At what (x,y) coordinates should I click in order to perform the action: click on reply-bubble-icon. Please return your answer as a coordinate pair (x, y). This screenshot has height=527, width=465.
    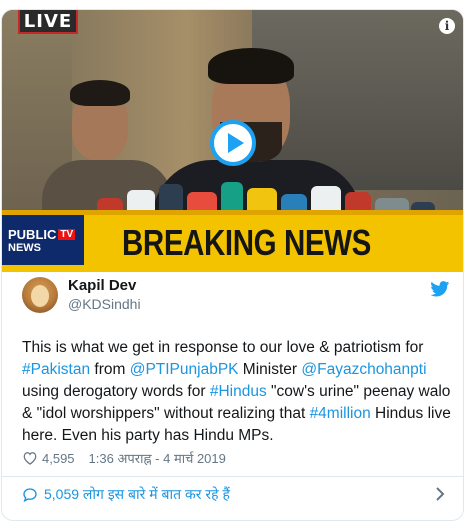
    Looking at the image, I should click on (30, 494).